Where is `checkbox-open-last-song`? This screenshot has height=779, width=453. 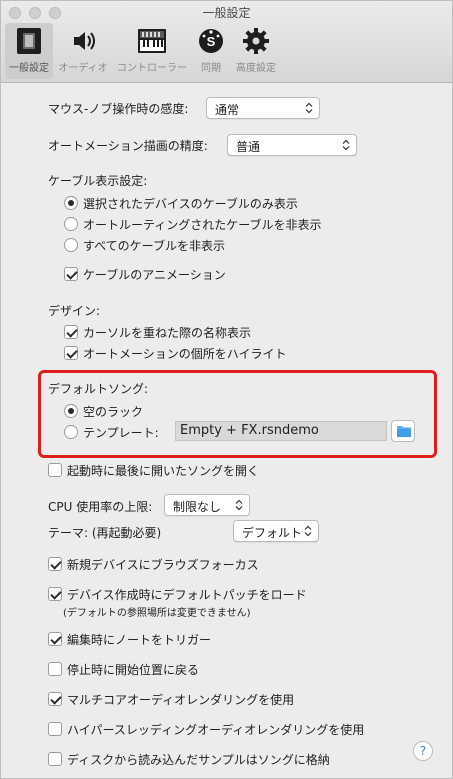
checkbox-open-last-song is located at coordinates (55, 470).